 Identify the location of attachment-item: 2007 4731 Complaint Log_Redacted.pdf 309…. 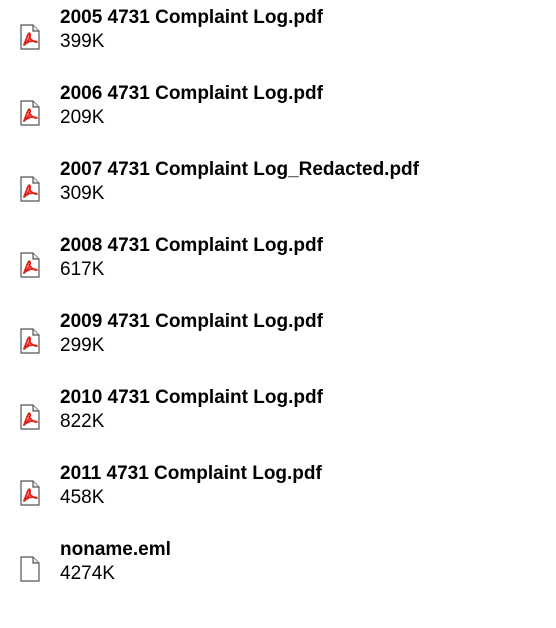
(278, 188).